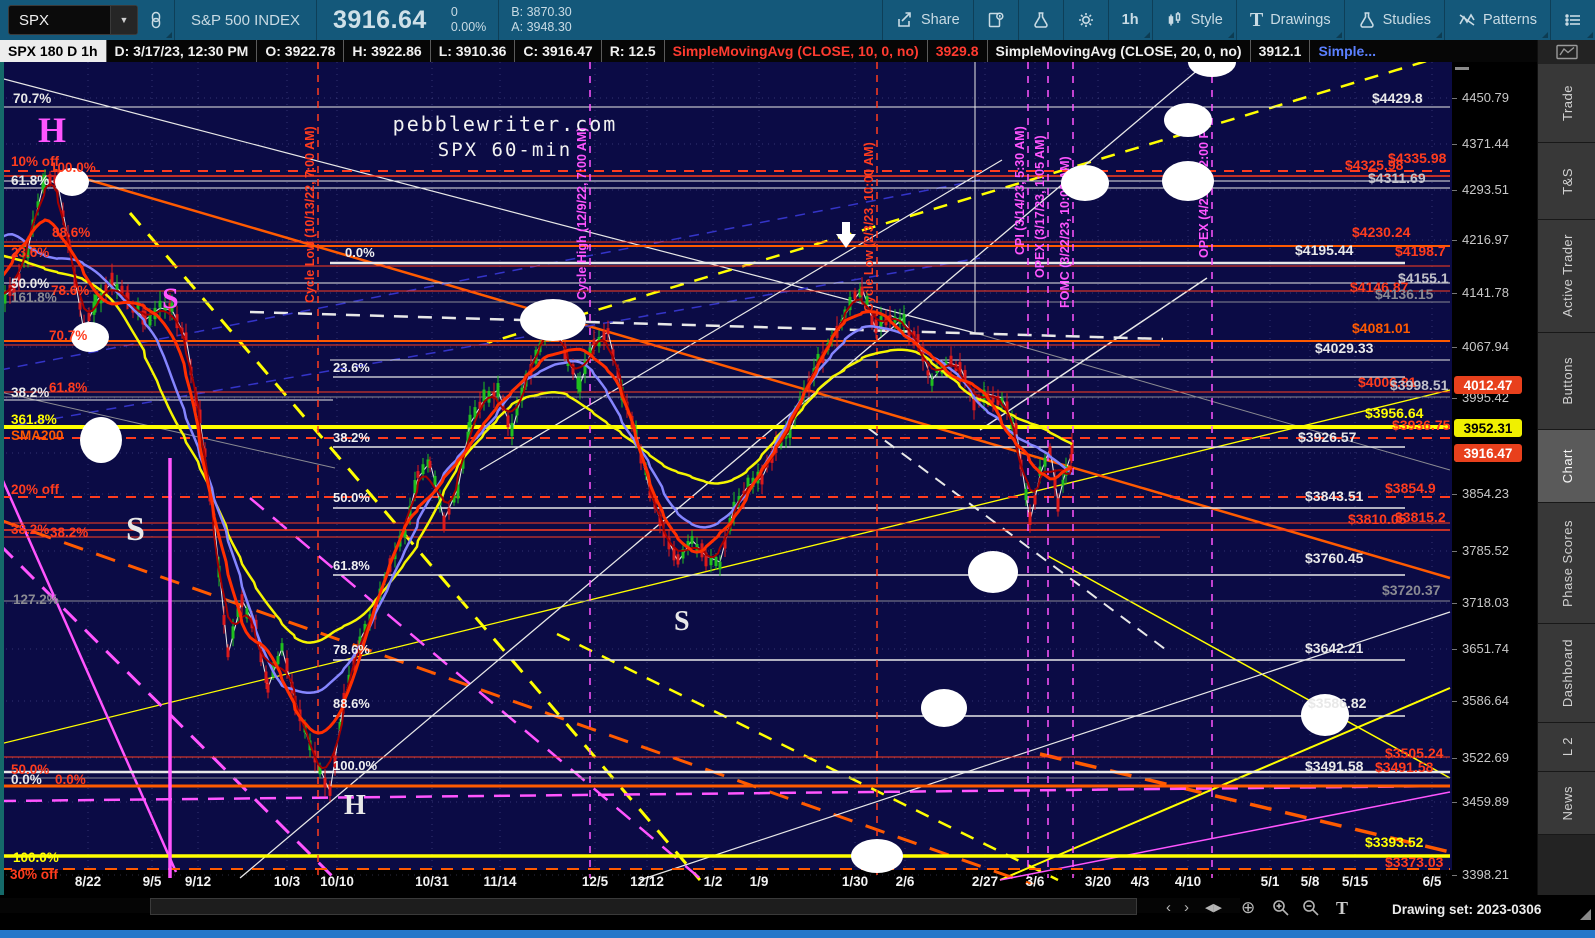 The width and height of the screenshot is (1595, 938). What do you see at coordinates (1035, 881) in the screenshot?
I see `x-axis-label: 3/6` at bounding box center [1035, 881].